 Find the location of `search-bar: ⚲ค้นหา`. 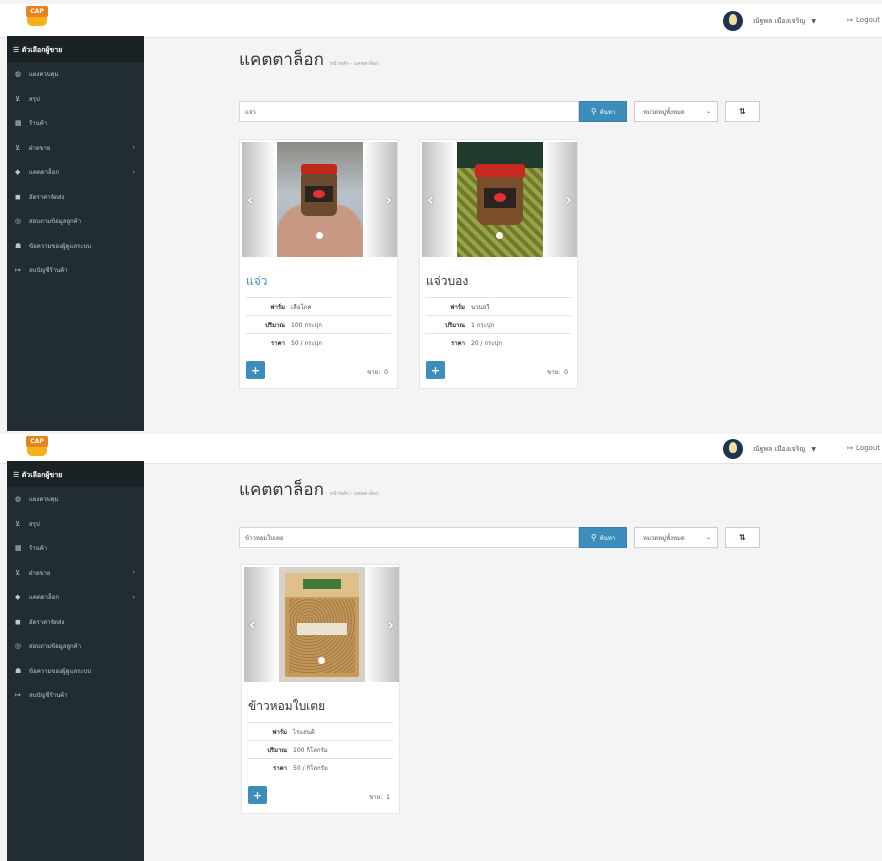

search-bar: ⚲ค้นหา is located at coordinates (433, 111).